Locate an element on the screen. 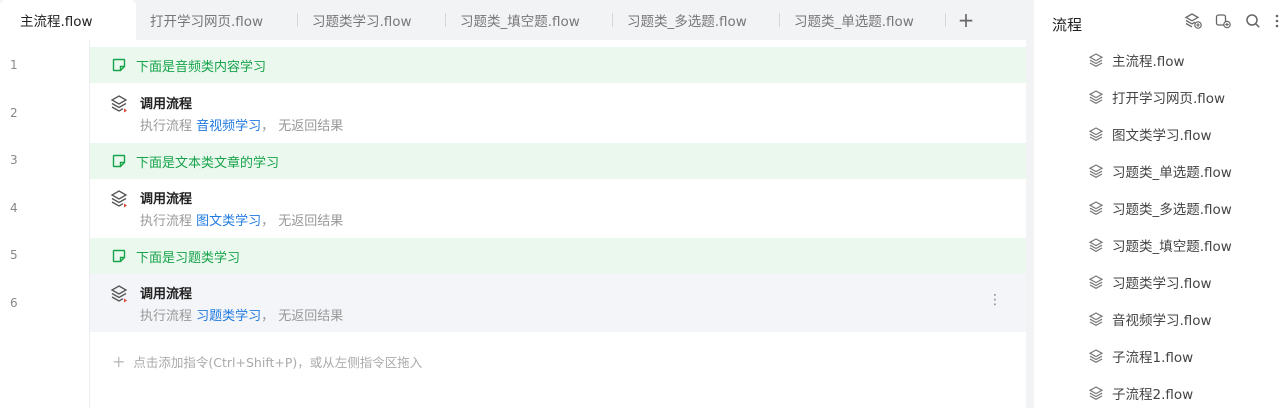 Image resolution: width=1280 pixels, height=408 pixels. flow-link: 图文类学习 is located at coordinates (228, 221).